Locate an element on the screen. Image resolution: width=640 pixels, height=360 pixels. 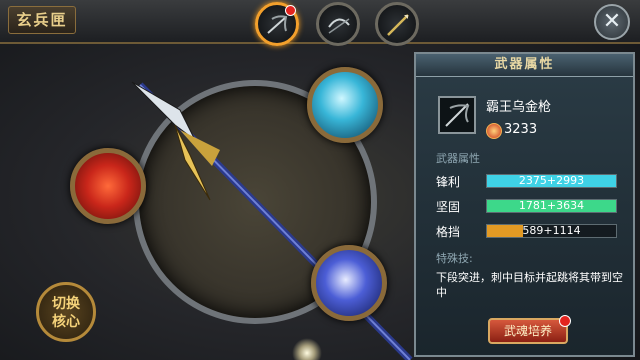
weapon-icon is located at coordinates (457, 115).